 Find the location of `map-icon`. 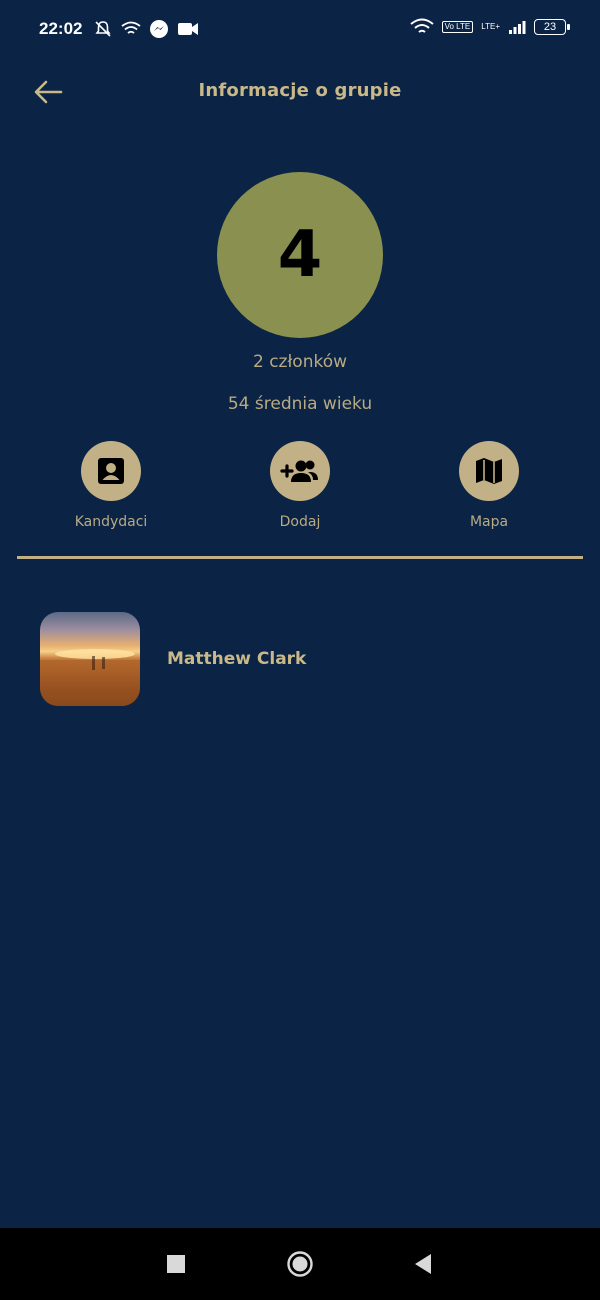

map-icon is located at coordinates (489, 471).